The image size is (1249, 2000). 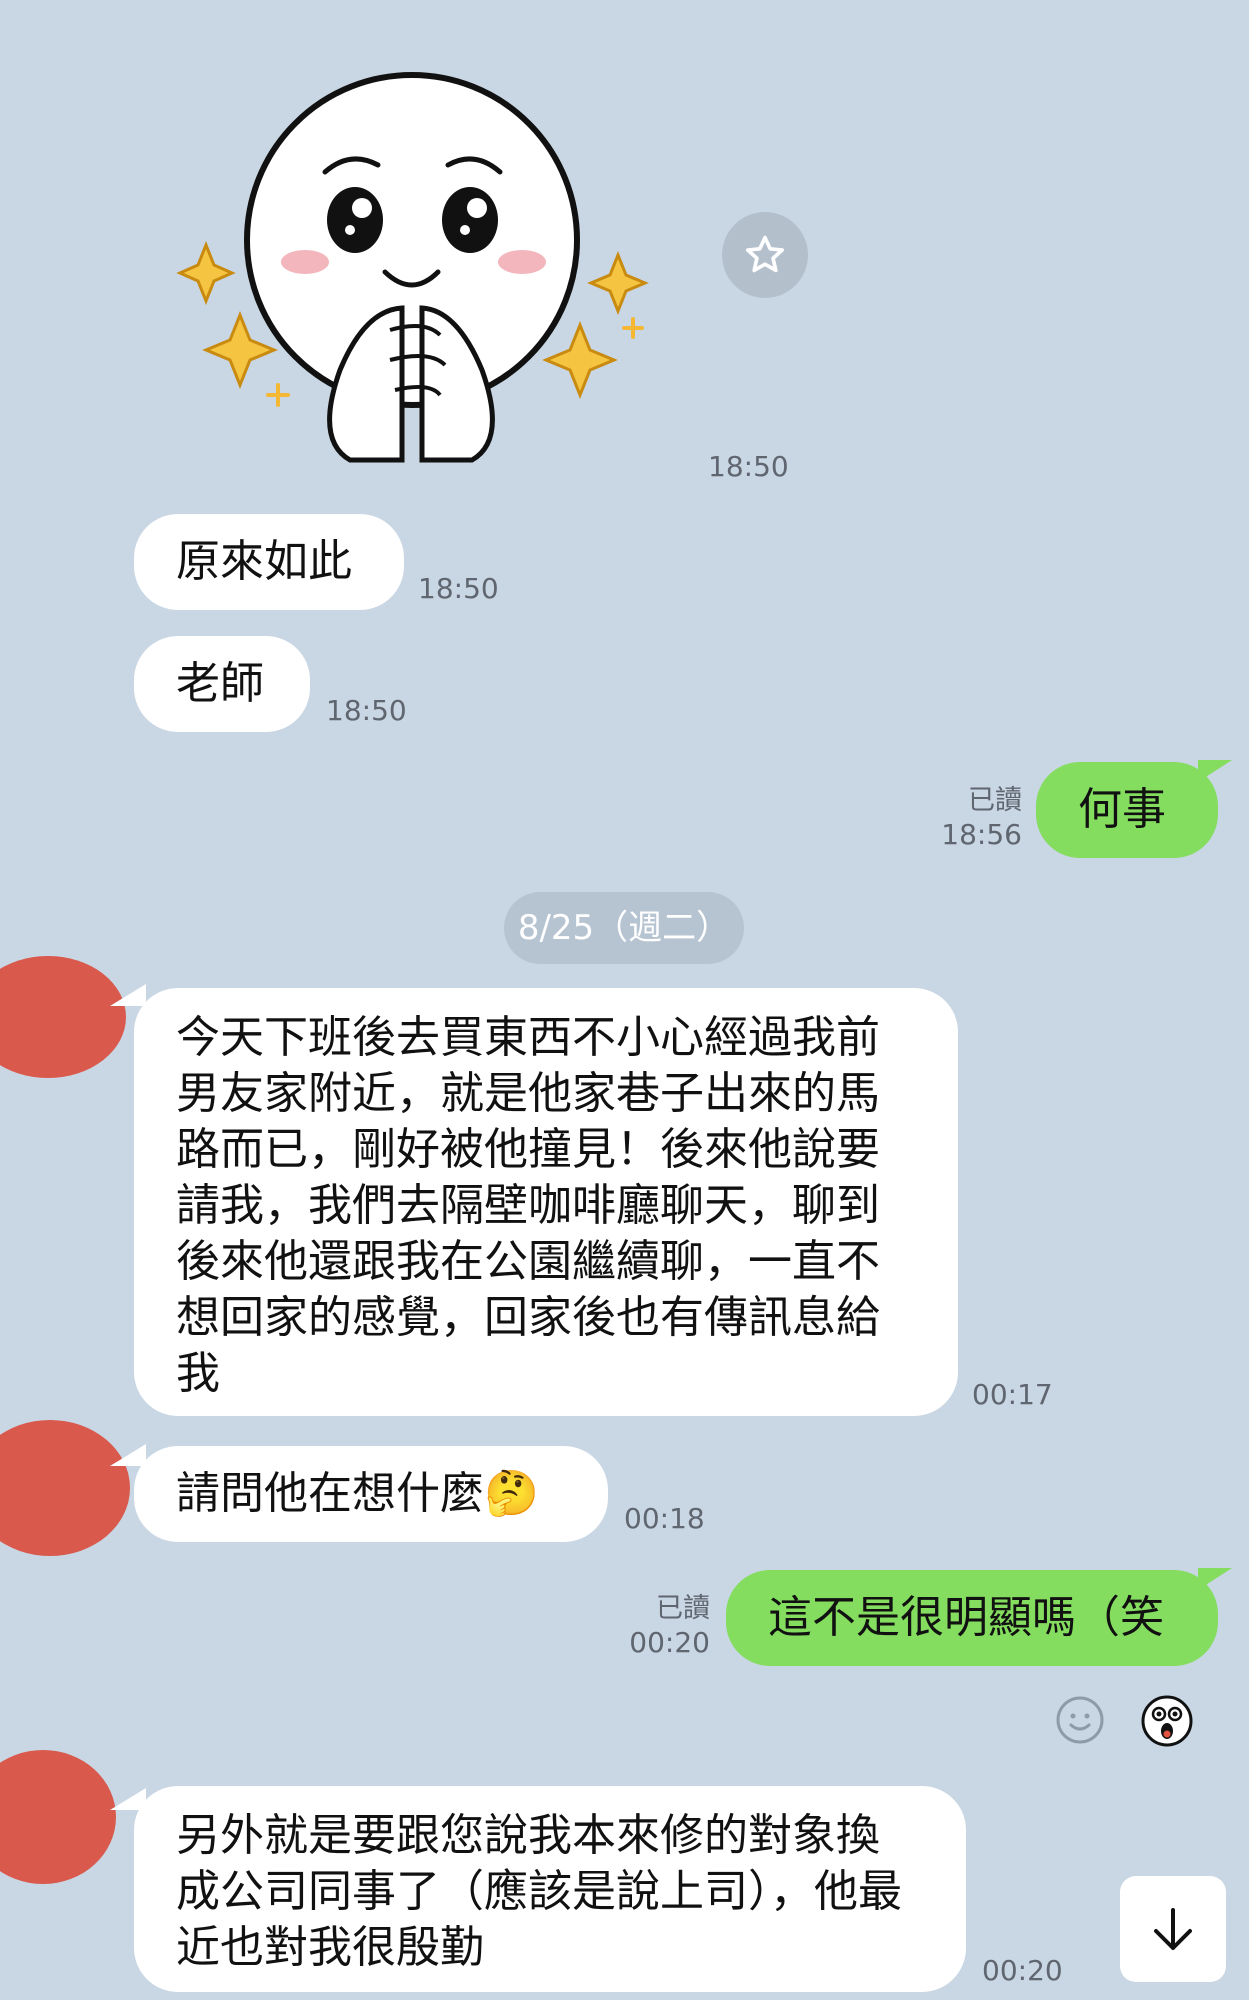 What do you see at coordinates (981, 834) in the screenshot?
I see `message-time: 18:56` at bounding box center [981, 834].